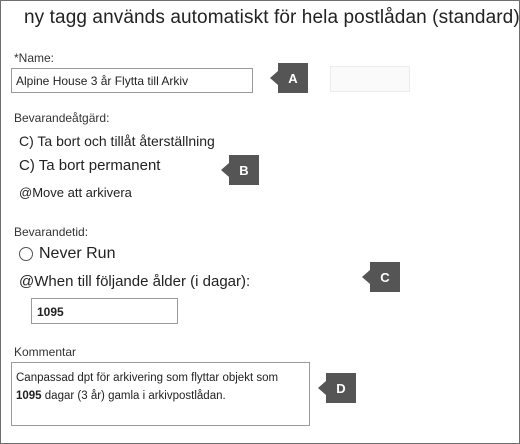  I want to click on comment-days-number: 1095, so click(29, 396).